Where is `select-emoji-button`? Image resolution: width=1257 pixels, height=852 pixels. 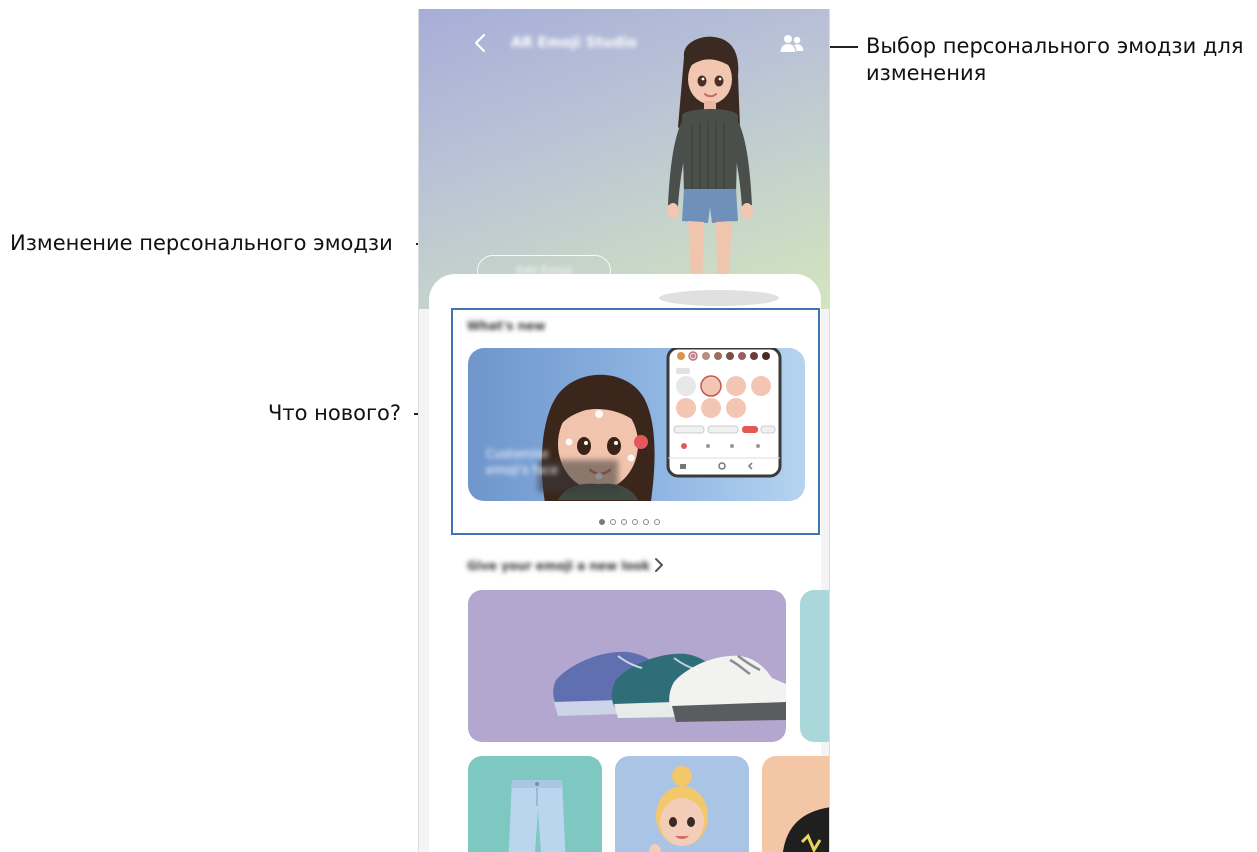
select-emoji-button is located at coordinates (792, 43).